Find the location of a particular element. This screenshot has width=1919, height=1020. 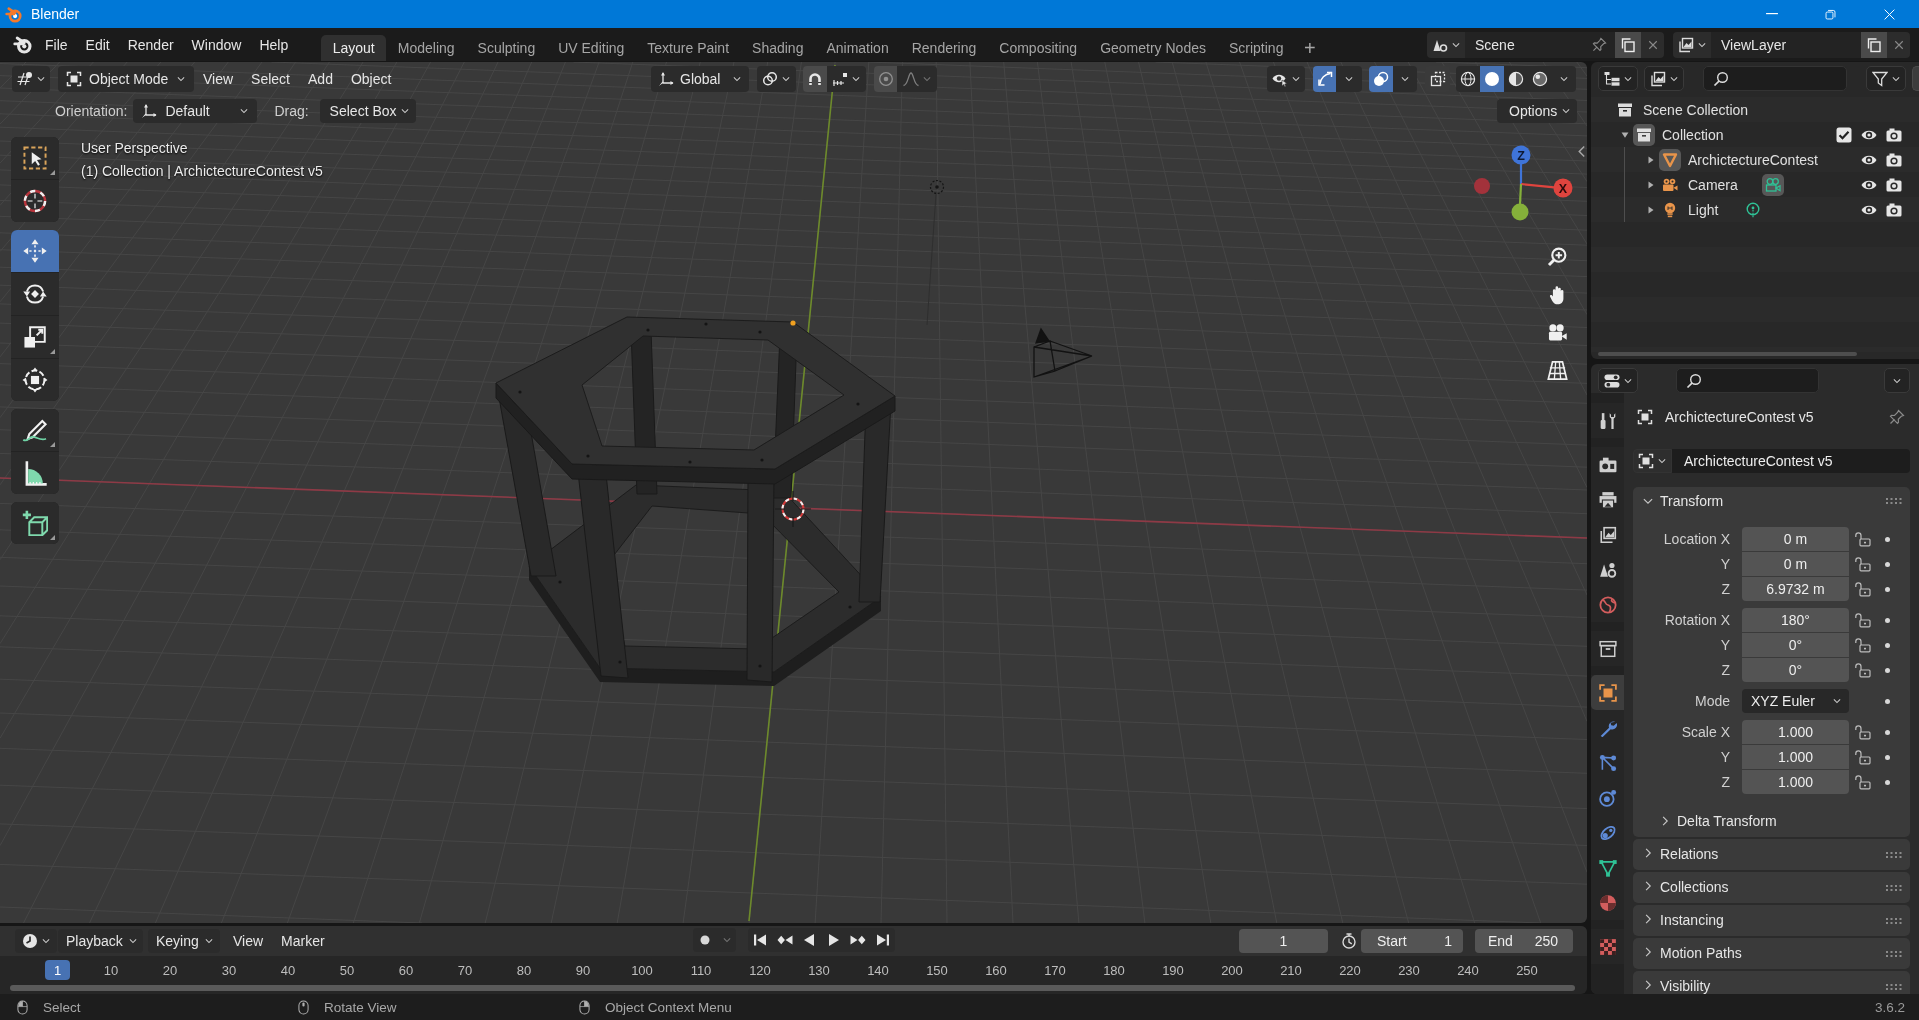

panel-title: Transform is located at coordinates (1692, 501).